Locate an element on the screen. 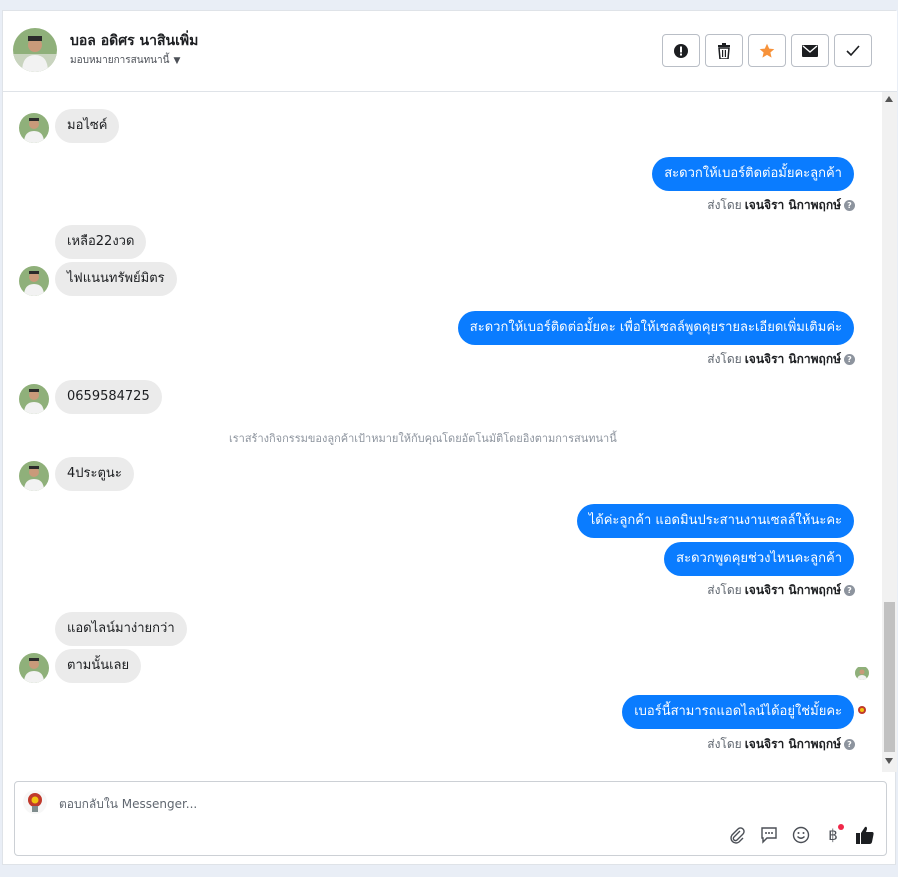 This screenshot has width=898, height=877. caret-down-icon: ▼ is located at coordinates (177, 60).